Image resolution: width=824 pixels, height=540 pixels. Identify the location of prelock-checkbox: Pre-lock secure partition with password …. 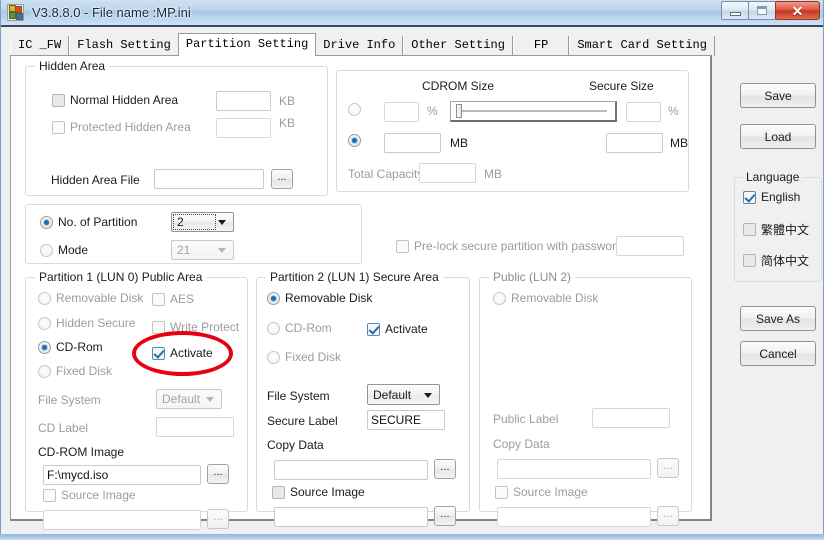
(512, 246).